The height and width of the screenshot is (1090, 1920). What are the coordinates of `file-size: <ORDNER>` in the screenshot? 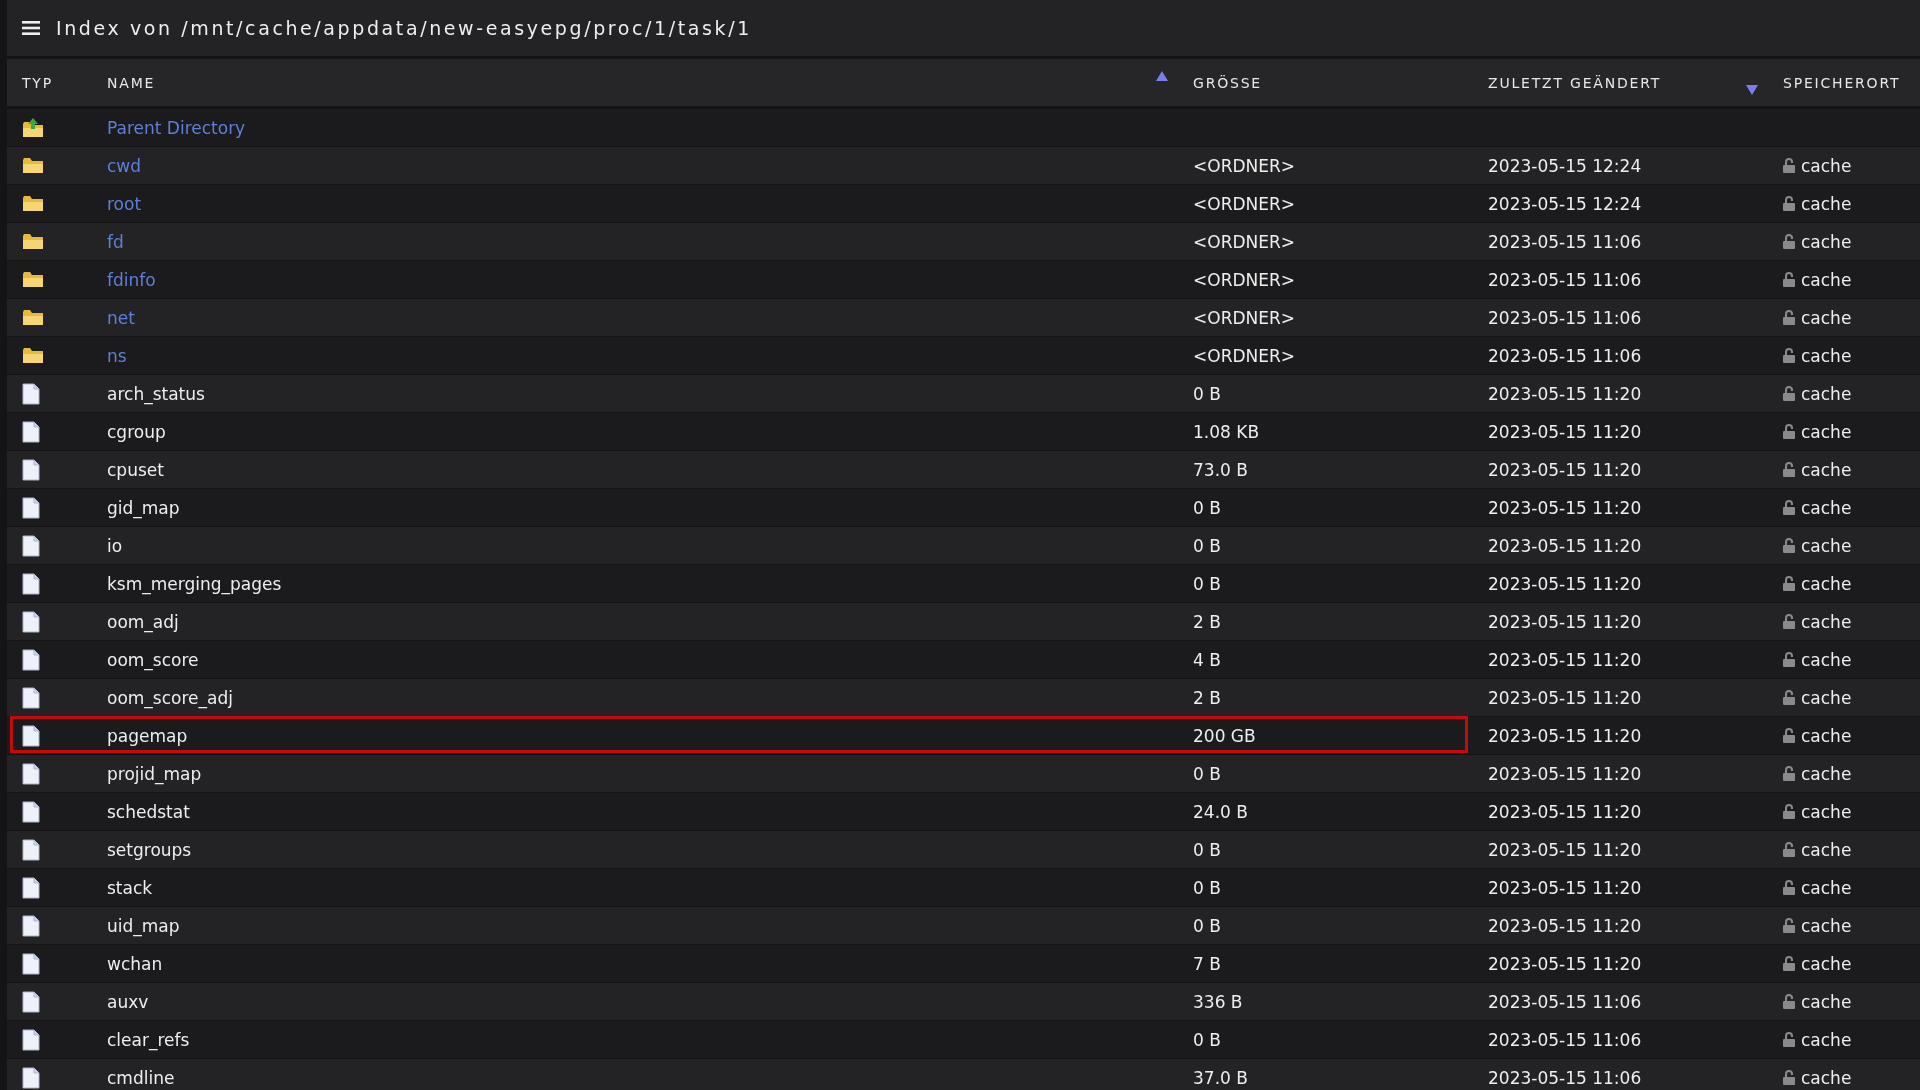 It's located at (1244, 279).